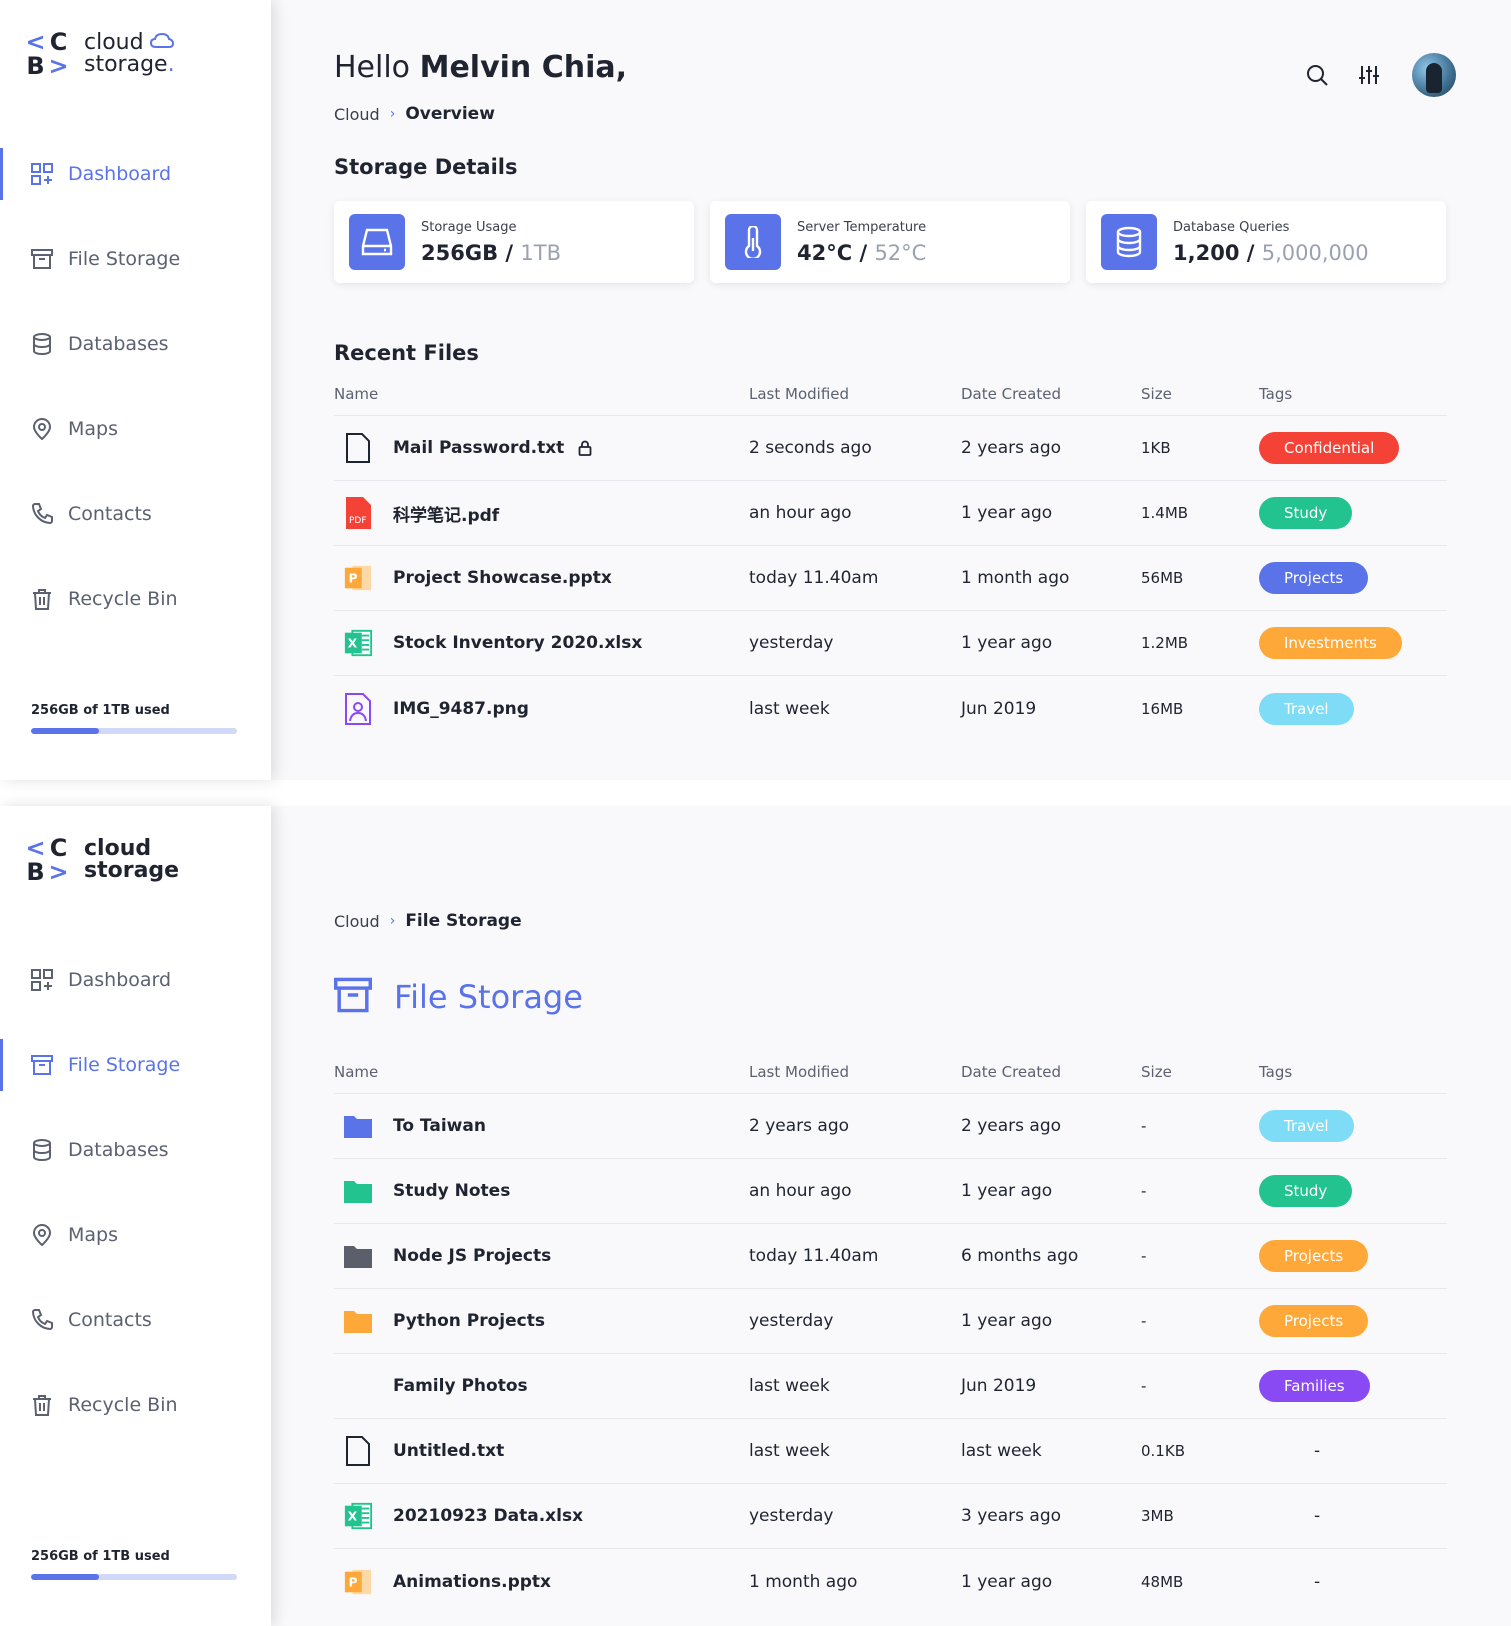 The width and height of the screenshot is (1511, 1626). What do you see at coordinates (514, 242) in the screenshot?
I see `storage-usage-card: Storage Usage 256GB / 1TB` at bounding box center [514, 242].